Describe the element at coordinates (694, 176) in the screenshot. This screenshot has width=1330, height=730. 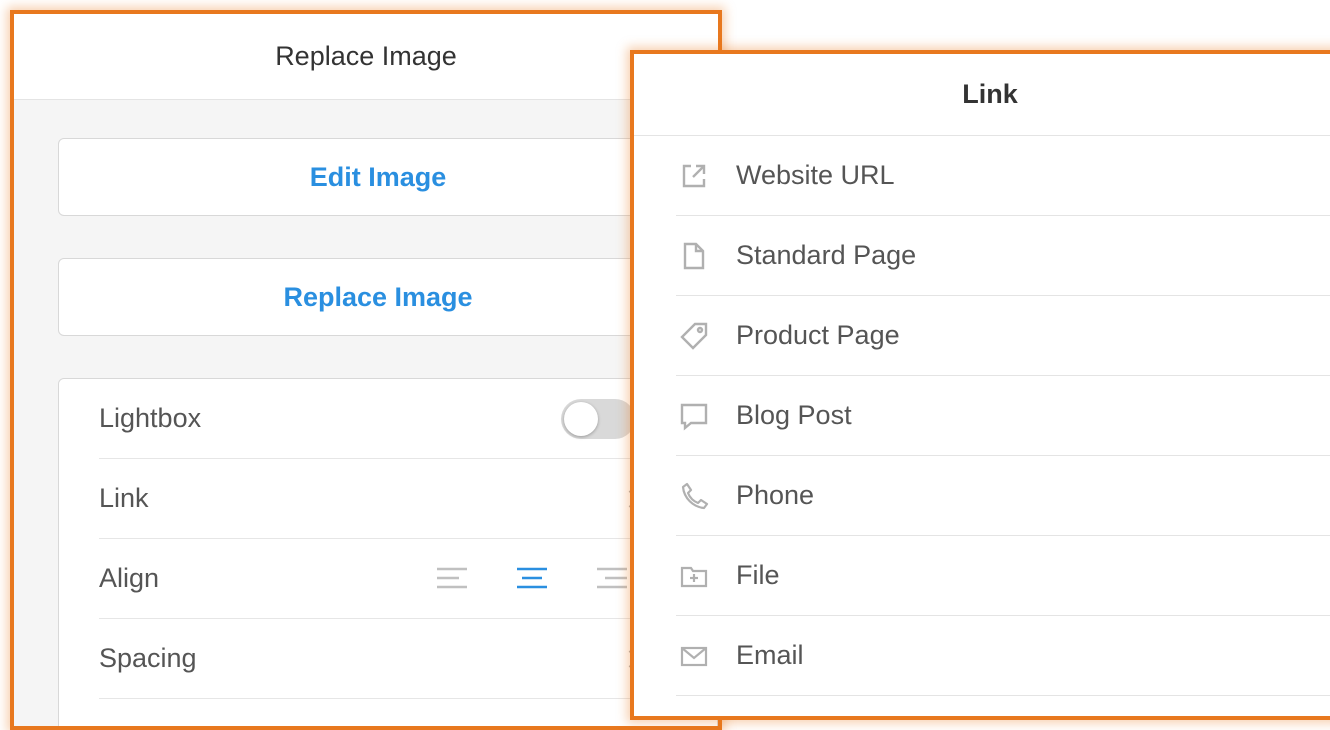
I see `external-link-icon` at that location.